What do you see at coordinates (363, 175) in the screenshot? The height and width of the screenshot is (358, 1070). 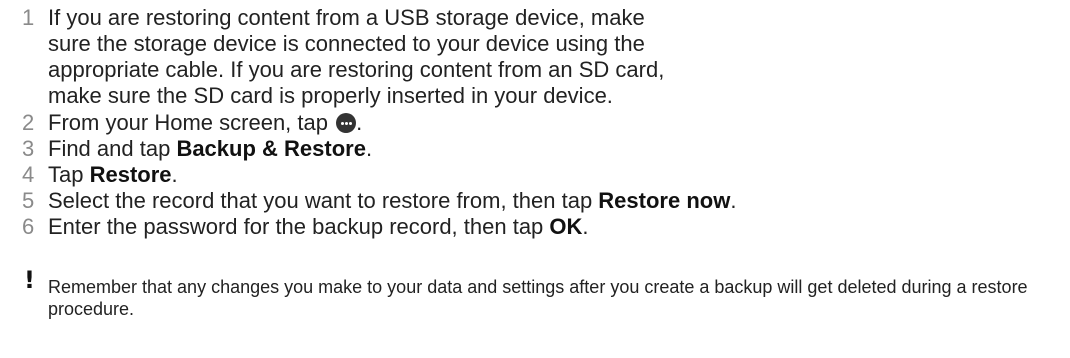 I see `step-text: Tap Restore.` at bounding box center [363, 175].